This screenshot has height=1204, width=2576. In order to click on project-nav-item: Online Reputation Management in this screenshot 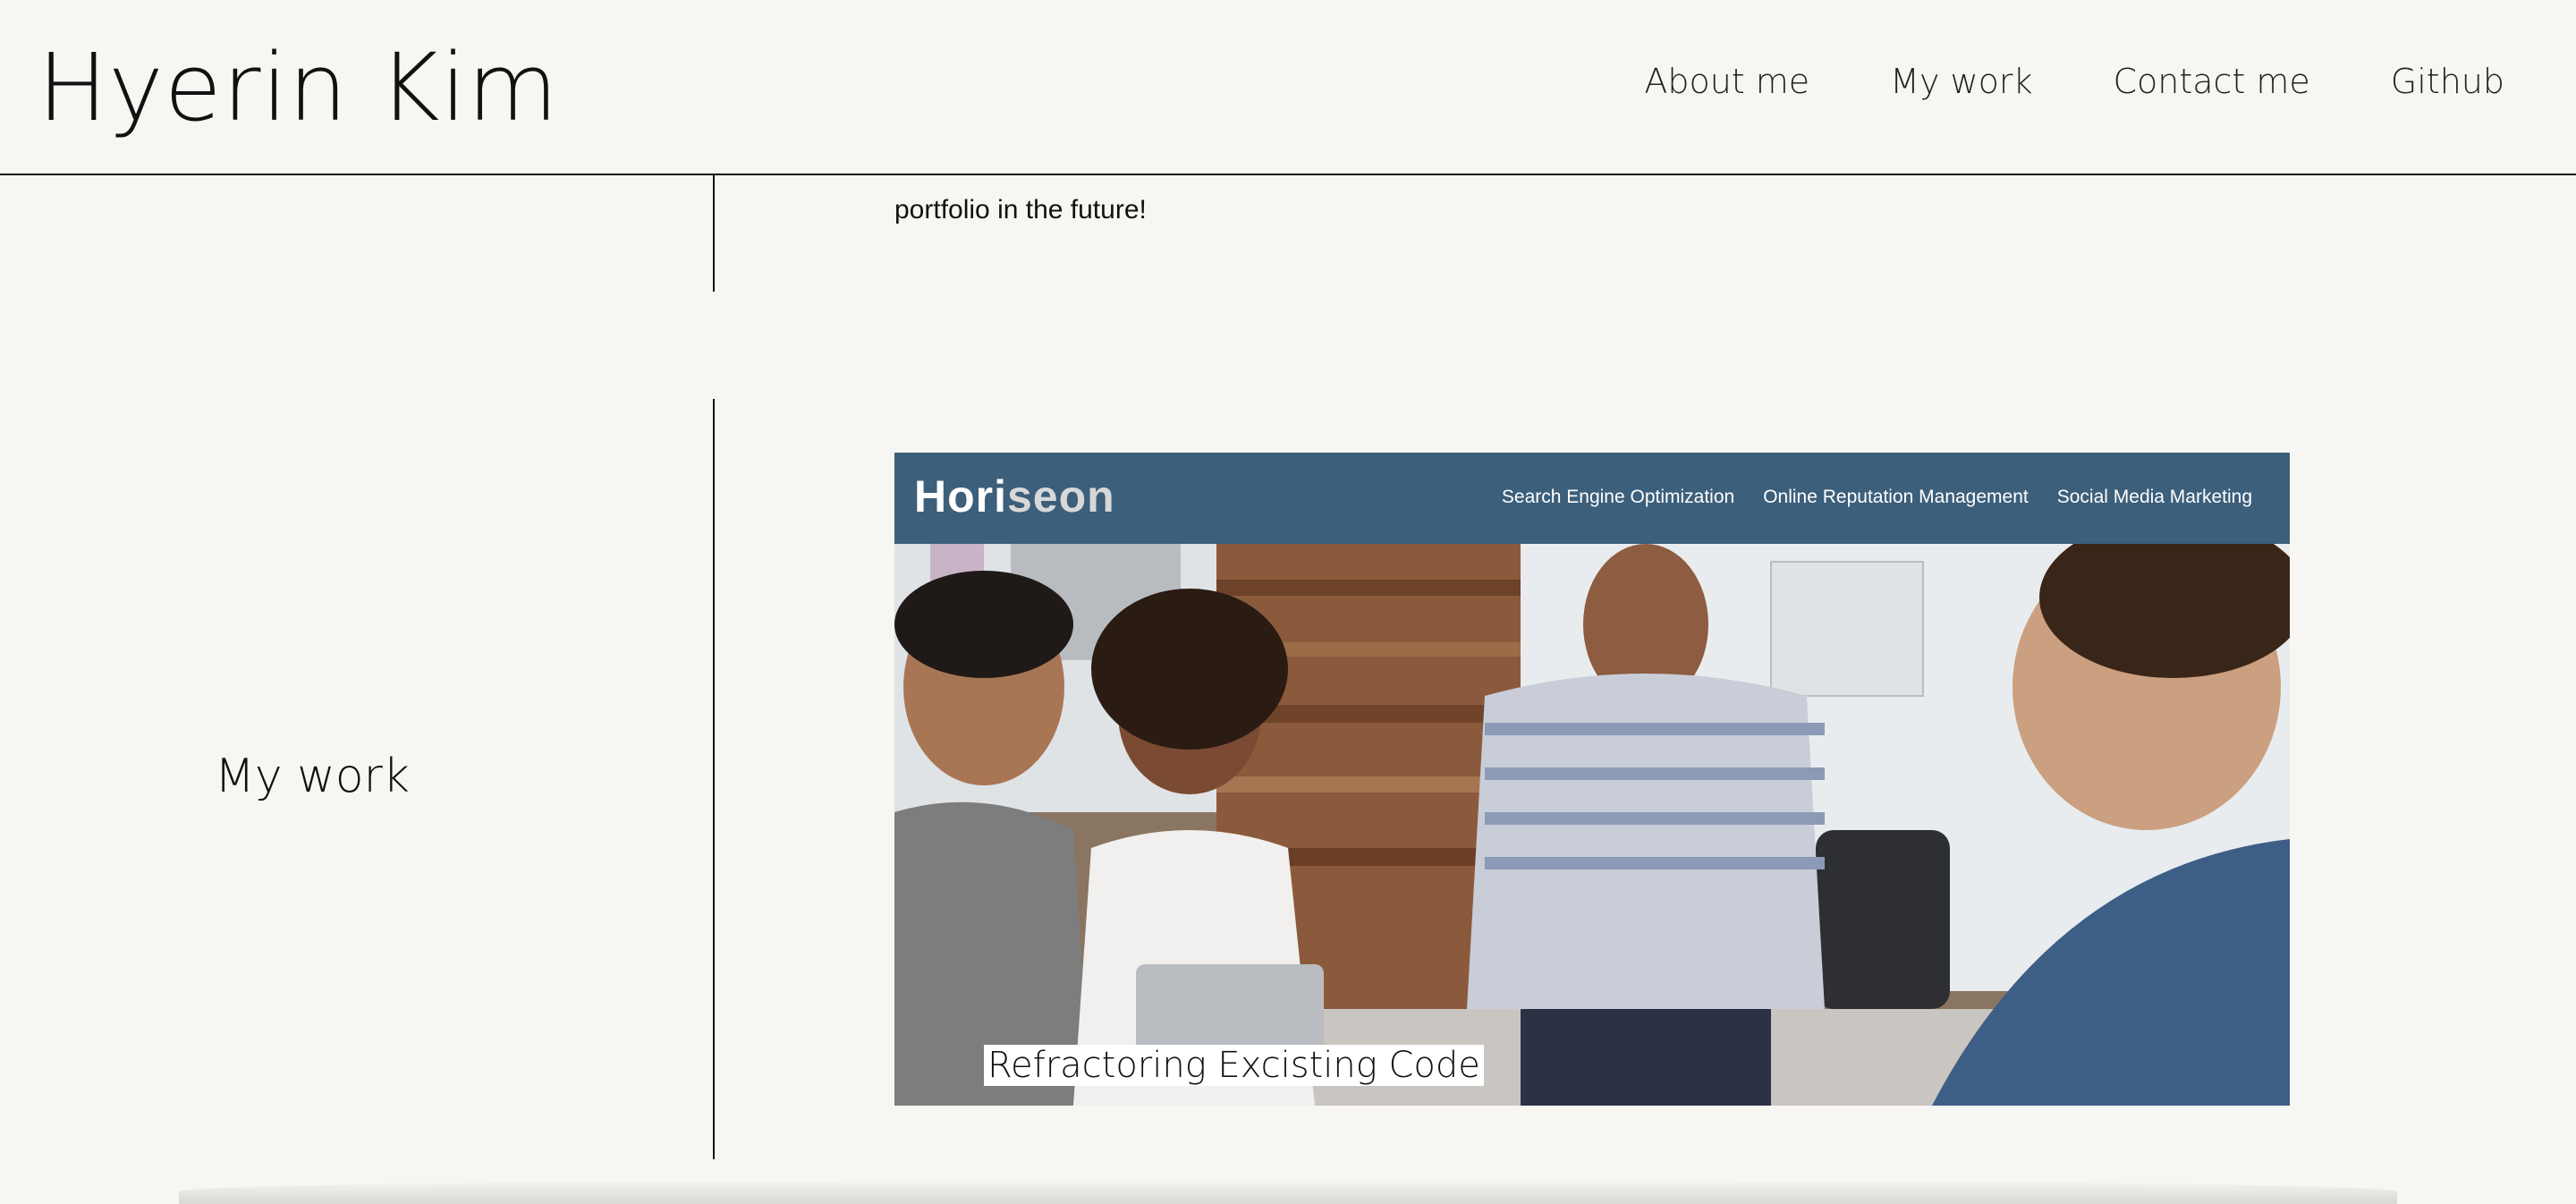, I will do `click(1896, 497)`.